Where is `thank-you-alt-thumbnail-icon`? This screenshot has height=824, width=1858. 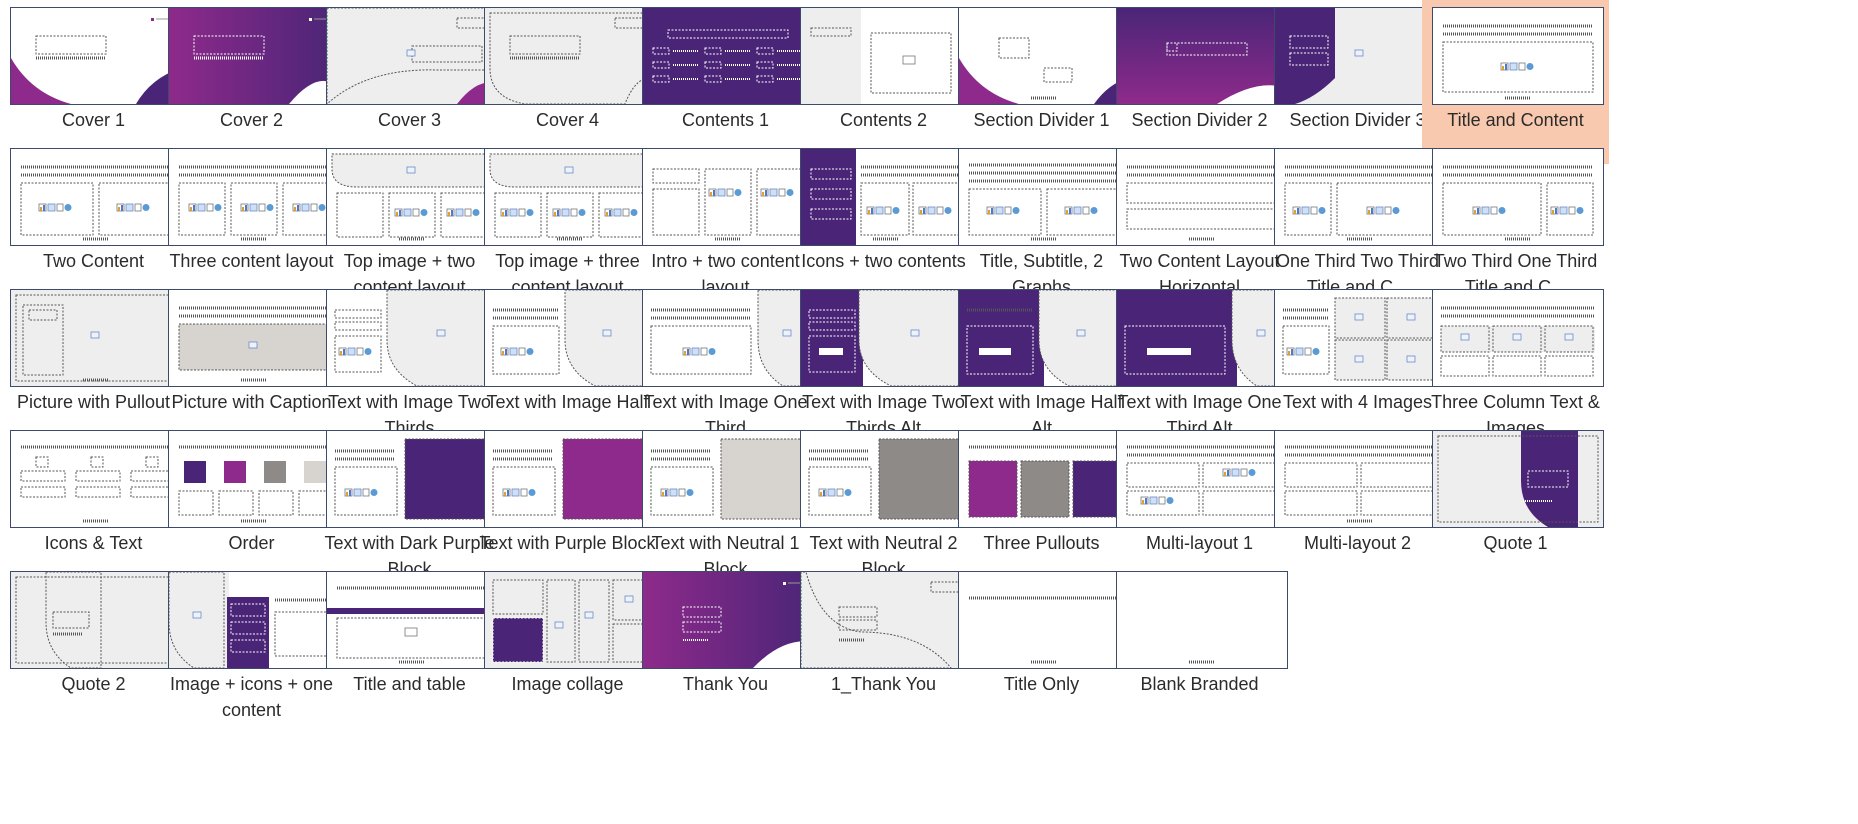
thank-you-alt-thumbnail-icon is located at coordinates (886, 620).